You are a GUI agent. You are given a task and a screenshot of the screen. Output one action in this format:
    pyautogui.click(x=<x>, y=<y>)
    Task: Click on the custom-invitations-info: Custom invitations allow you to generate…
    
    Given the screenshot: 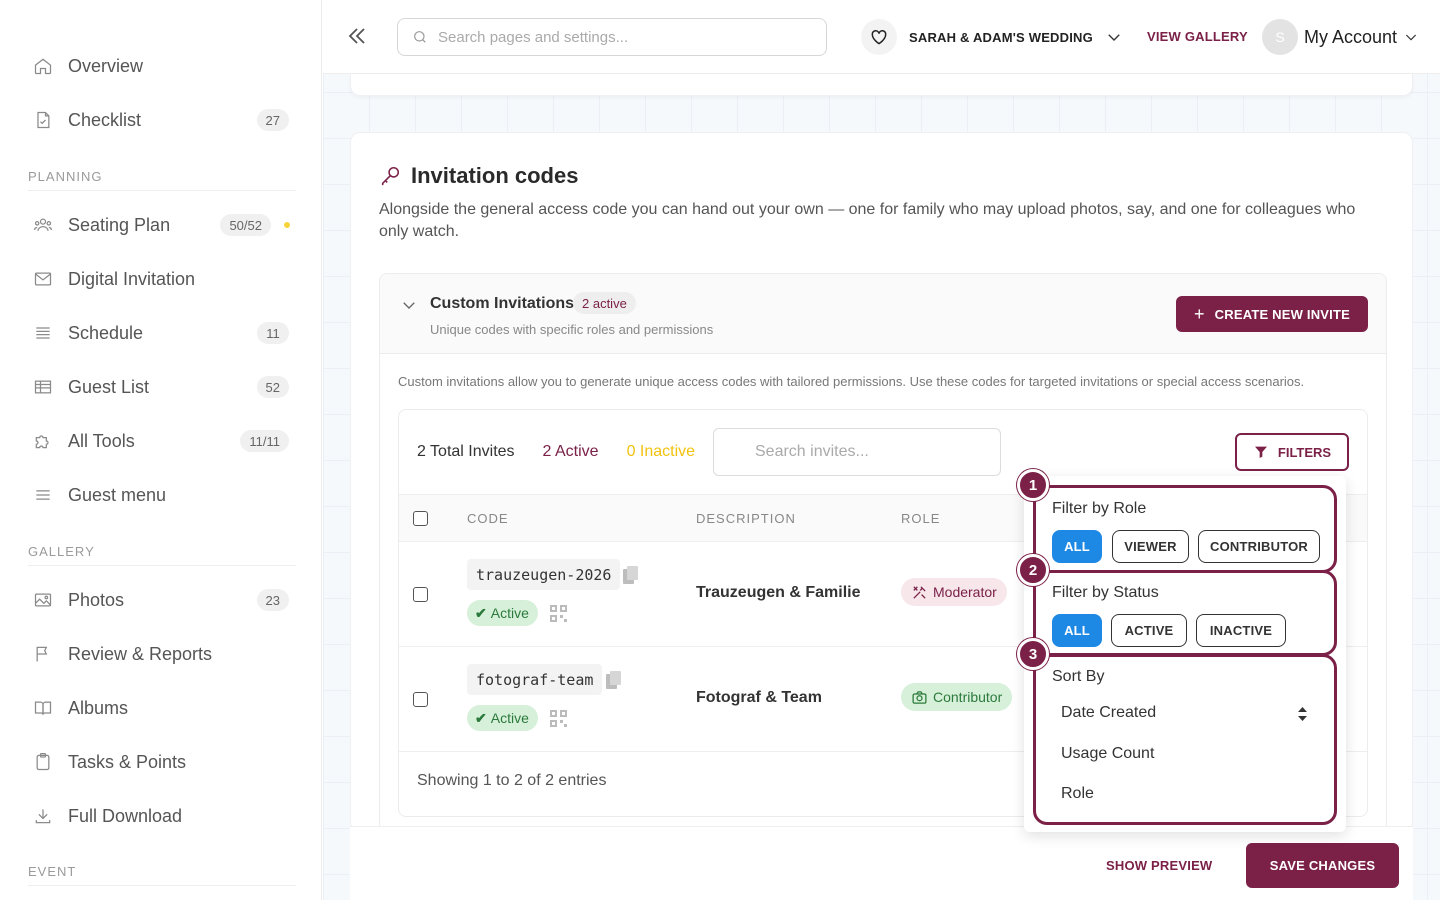 What is the action you would take?
    pyautogui.click(x=851, y=381)
    